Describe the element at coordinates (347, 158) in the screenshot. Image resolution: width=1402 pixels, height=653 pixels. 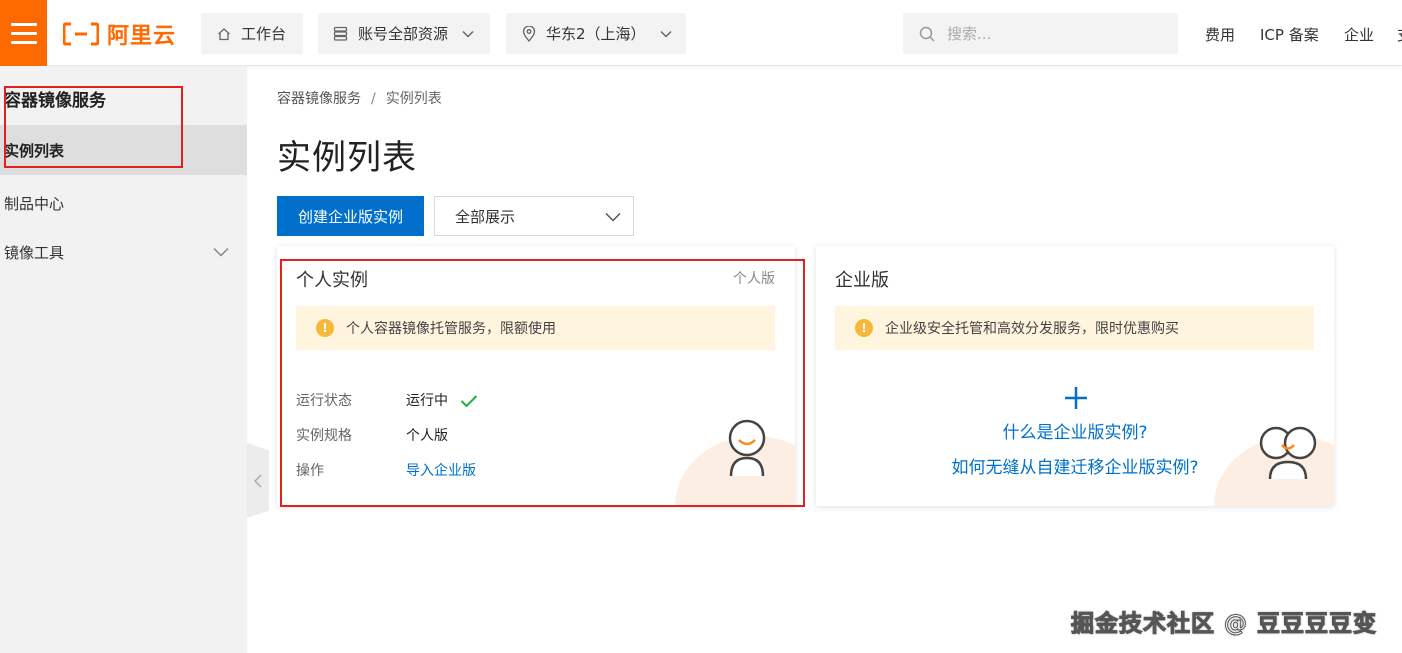
I see `page-title: 实例列表` at that location.